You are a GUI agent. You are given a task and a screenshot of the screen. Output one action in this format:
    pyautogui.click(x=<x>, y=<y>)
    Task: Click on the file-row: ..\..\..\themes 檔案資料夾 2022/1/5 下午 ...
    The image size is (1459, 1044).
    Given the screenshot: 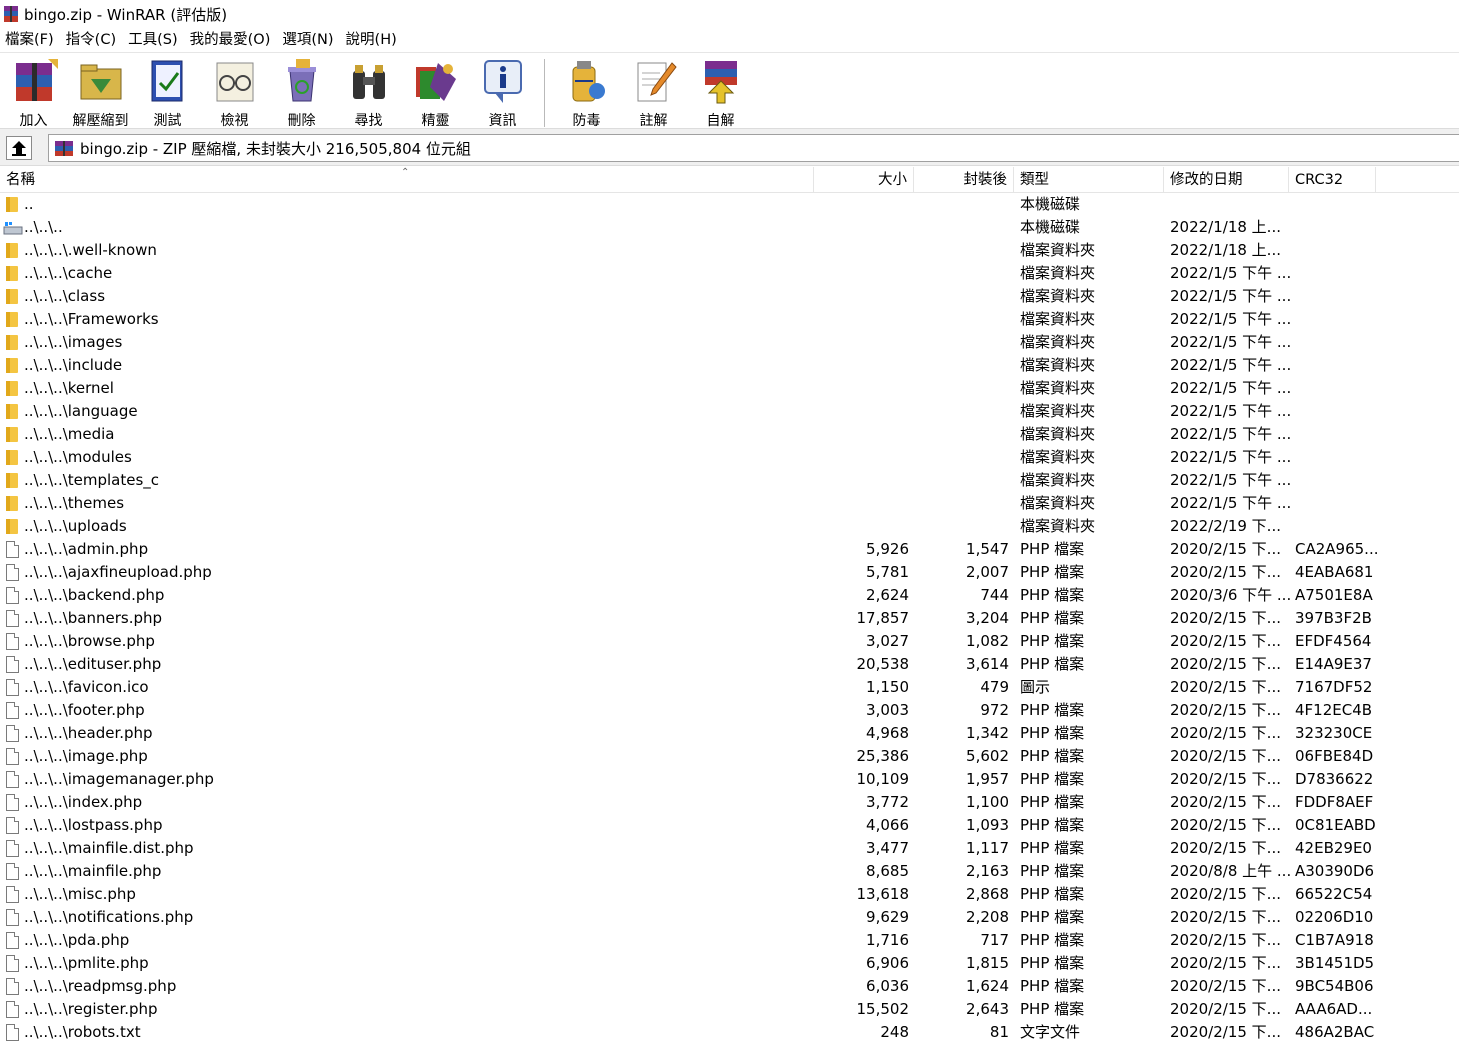 What is the action you would take?
    pyautogui.click(x=729, y=503)
    